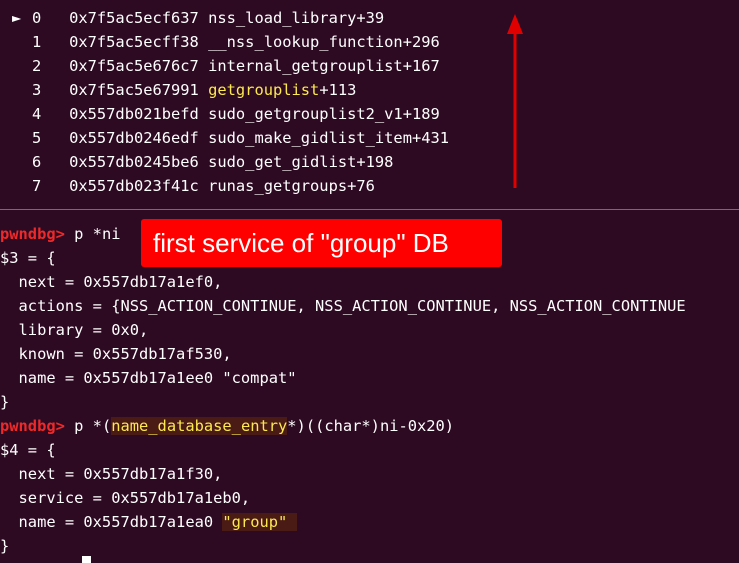 This screenshot has width=739, height=563. Describe the element at coordinates (305, 114) in the screenshot. I see `frame-function: sudo_getgrouplist2_v1` at that location.